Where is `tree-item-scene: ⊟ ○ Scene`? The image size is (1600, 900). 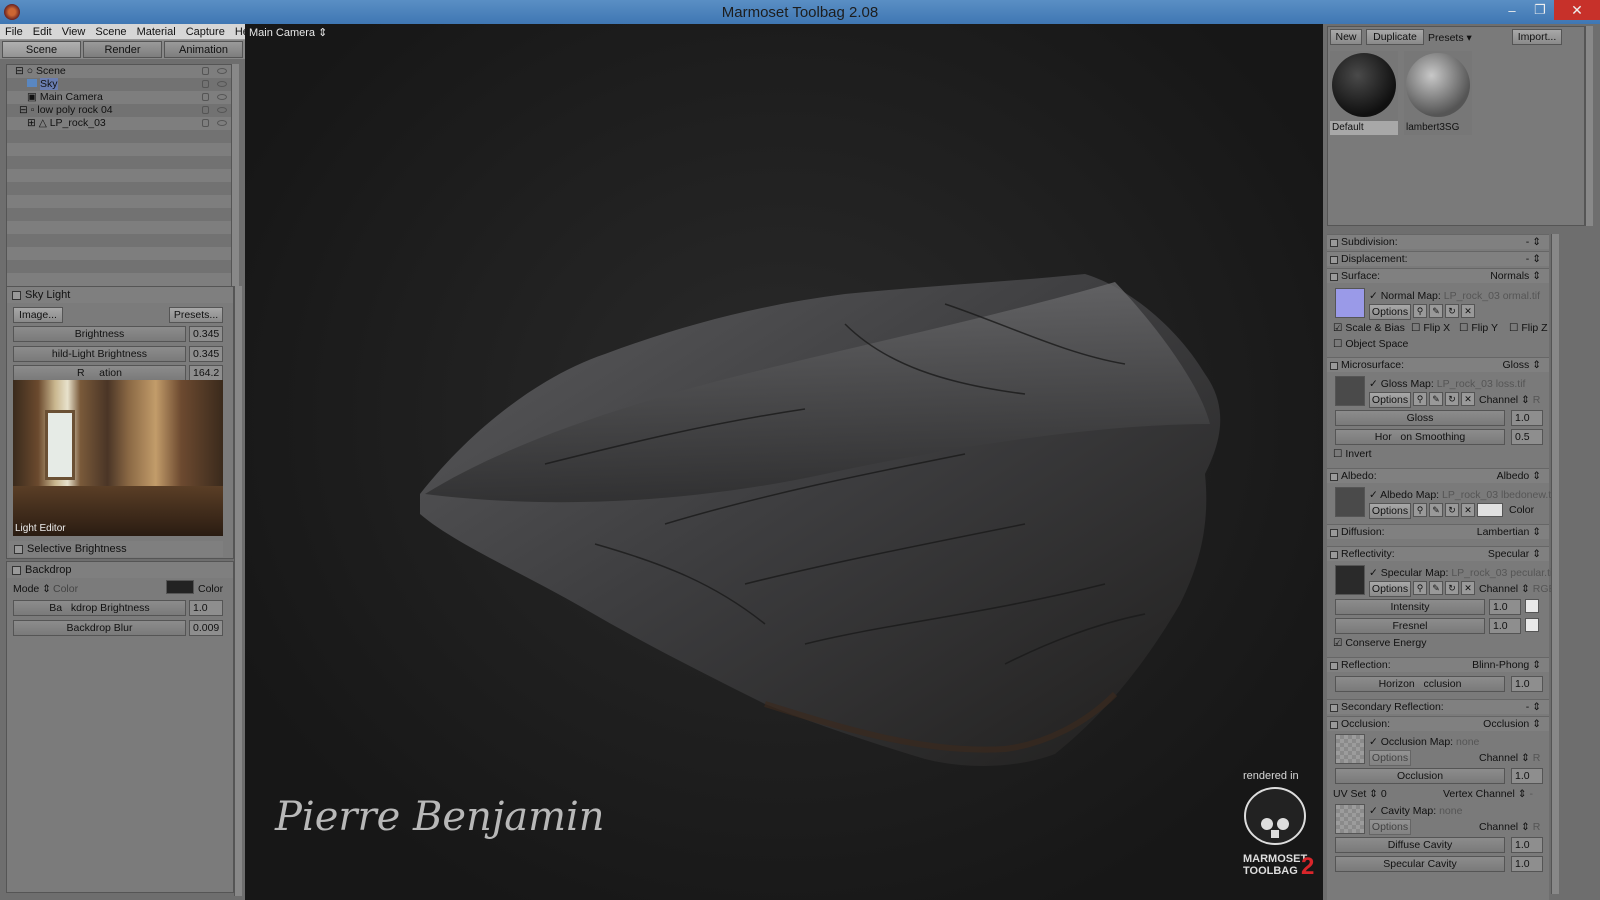 tree-item-scene: ⊟ ○ Scene is located at coordinates (120, 71).